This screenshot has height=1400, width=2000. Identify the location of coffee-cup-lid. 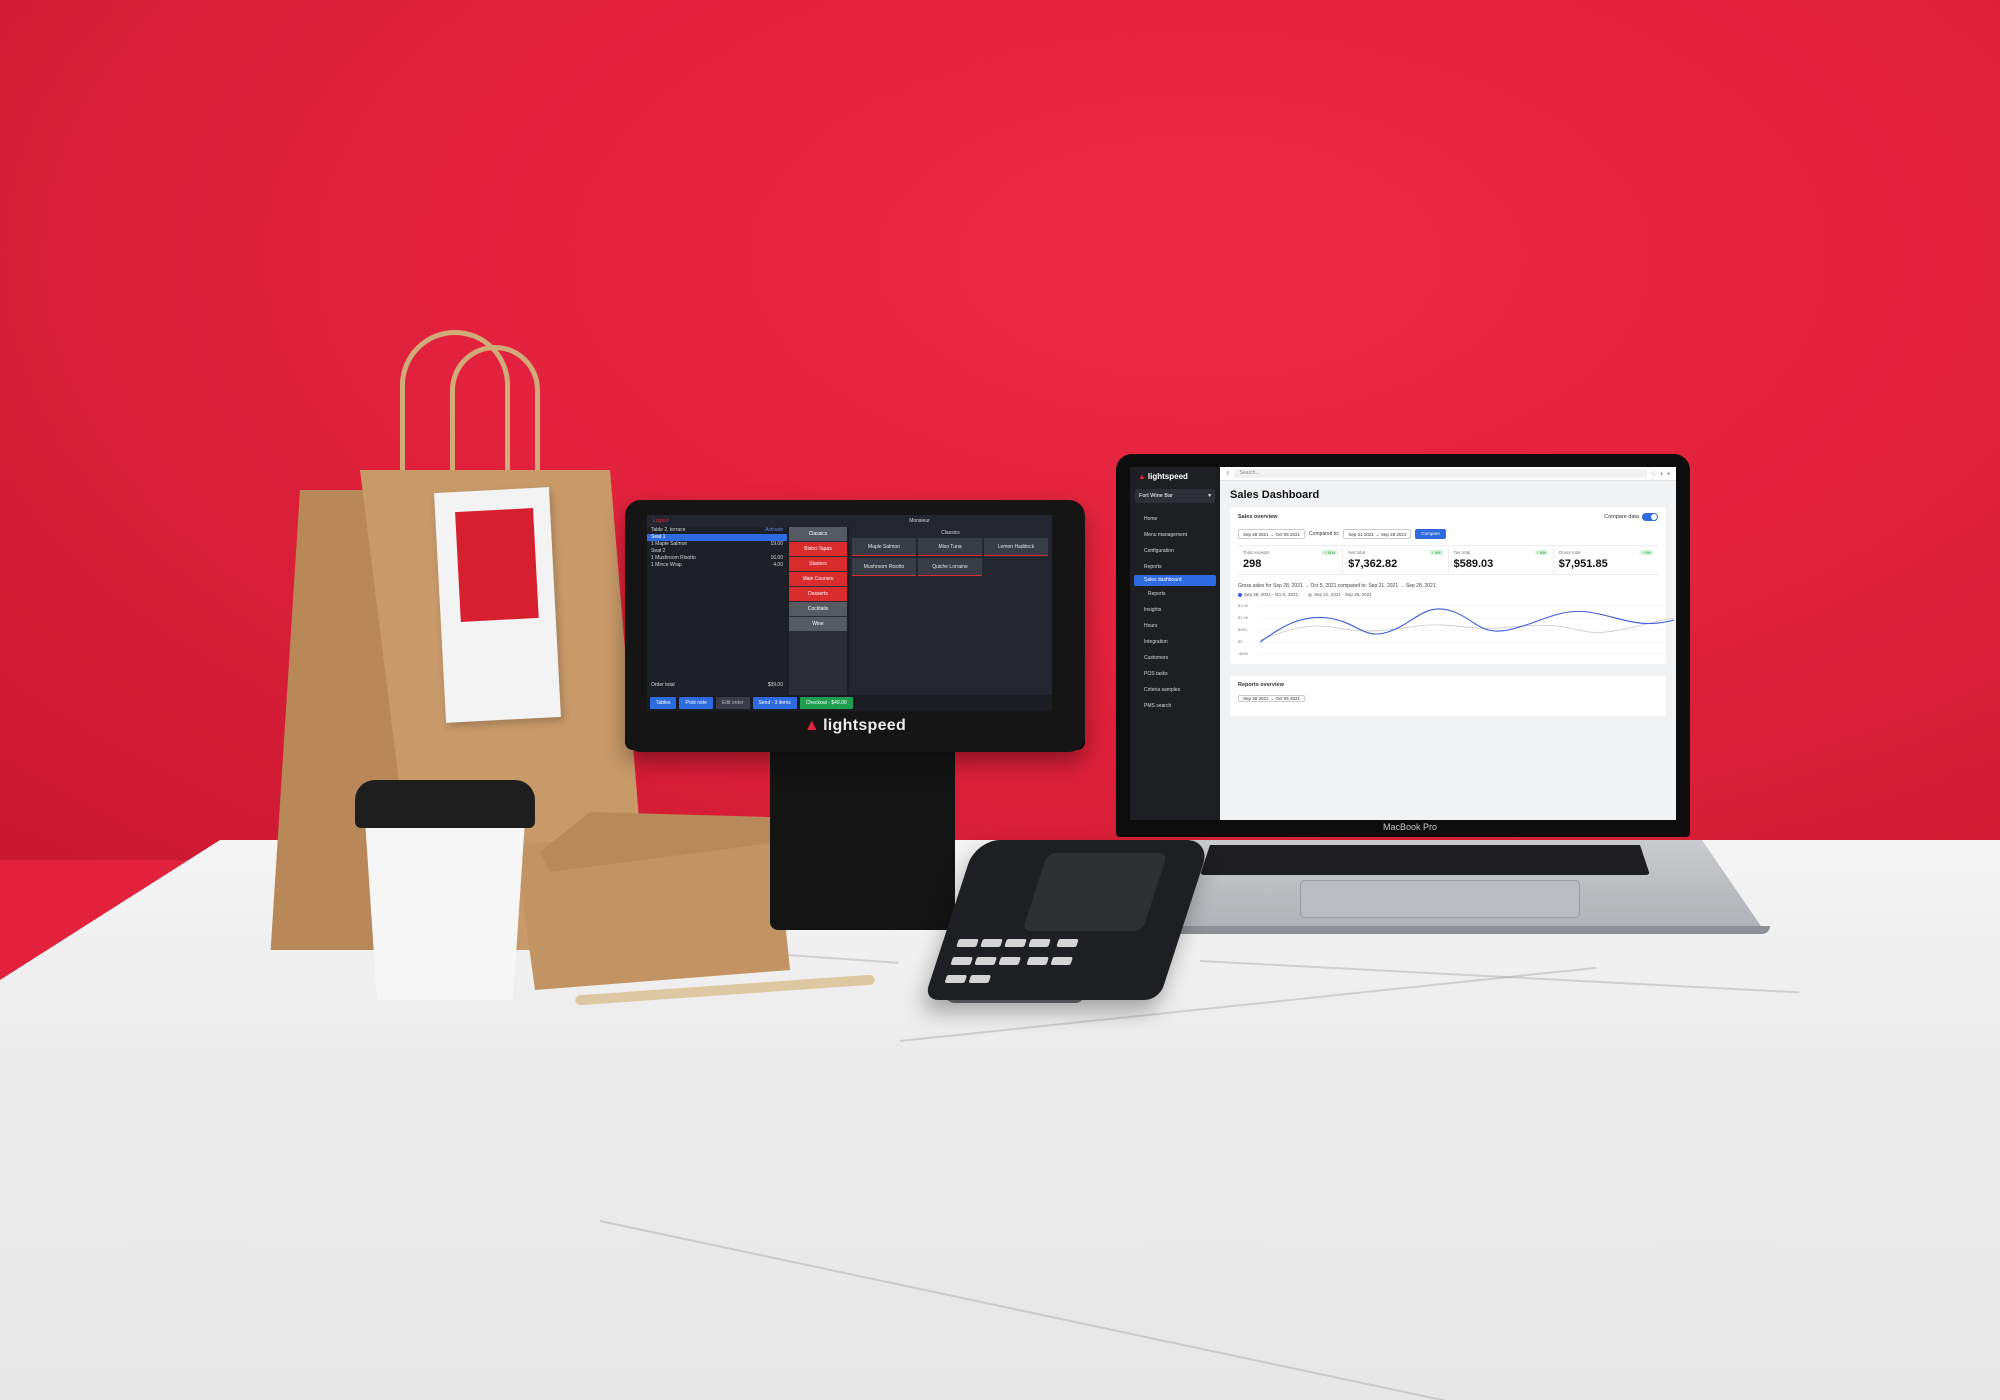
(445, 804).